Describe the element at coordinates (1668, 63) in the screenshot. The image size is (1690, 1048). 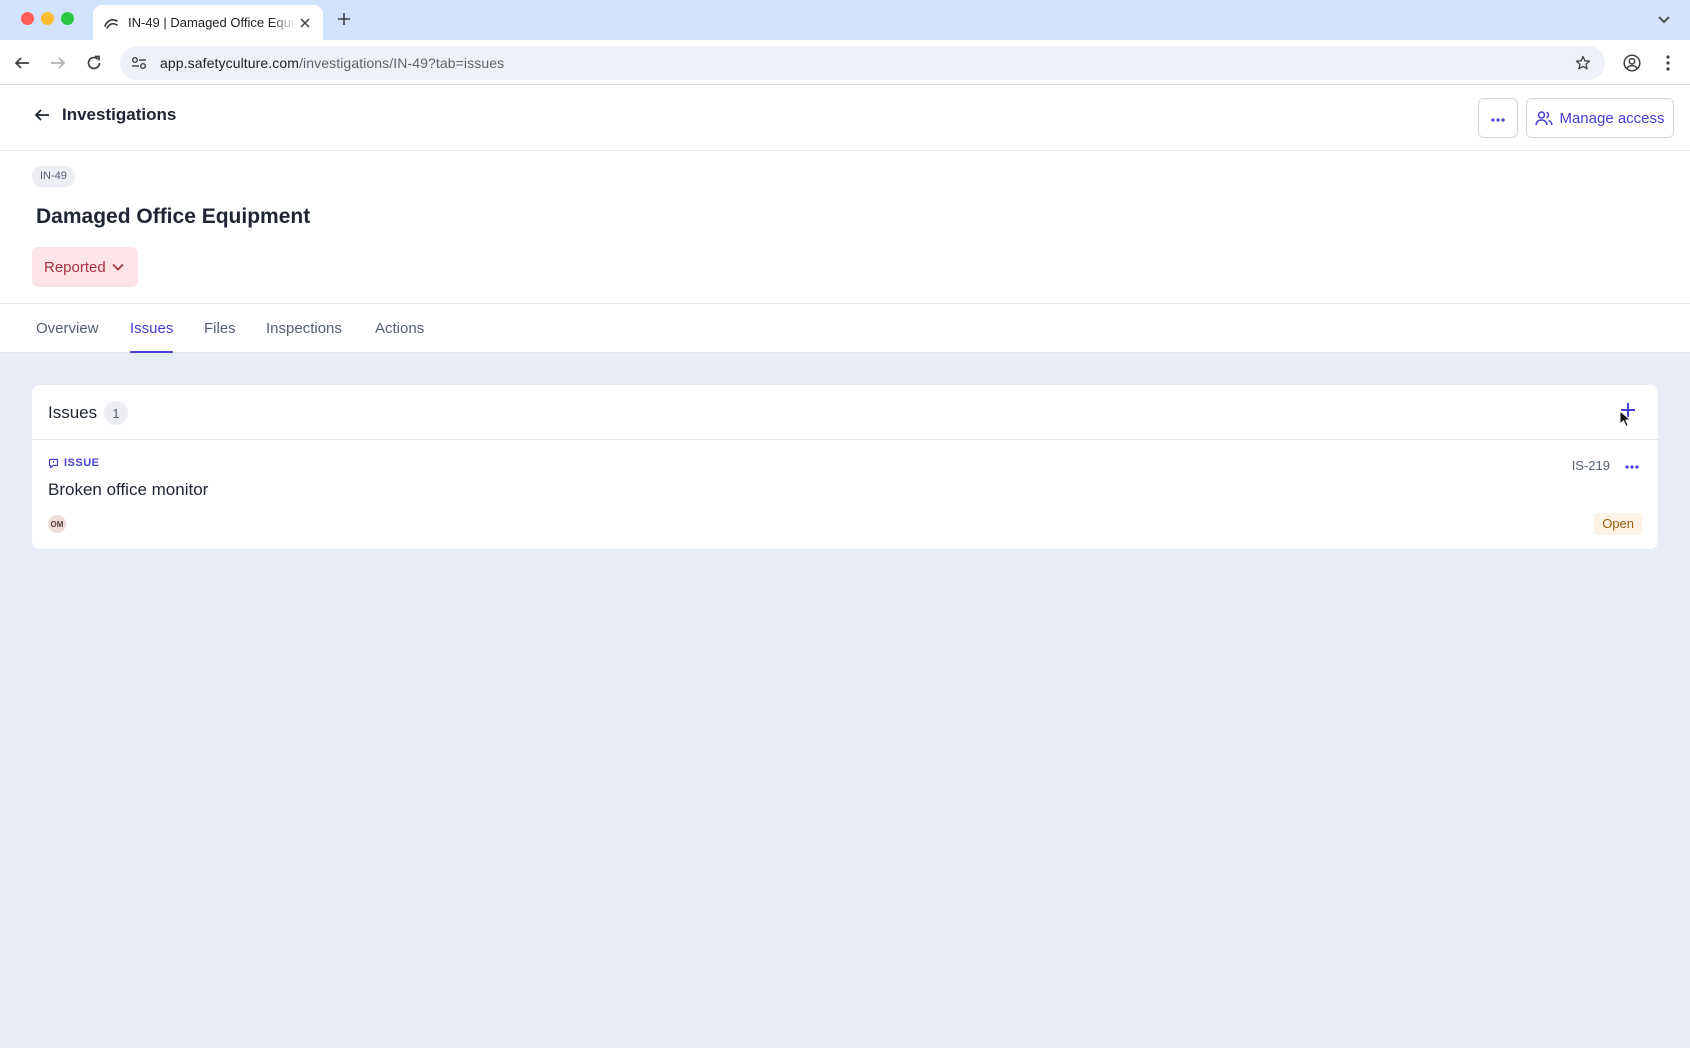
I see `browser-menu-kebab-icon` at that location.